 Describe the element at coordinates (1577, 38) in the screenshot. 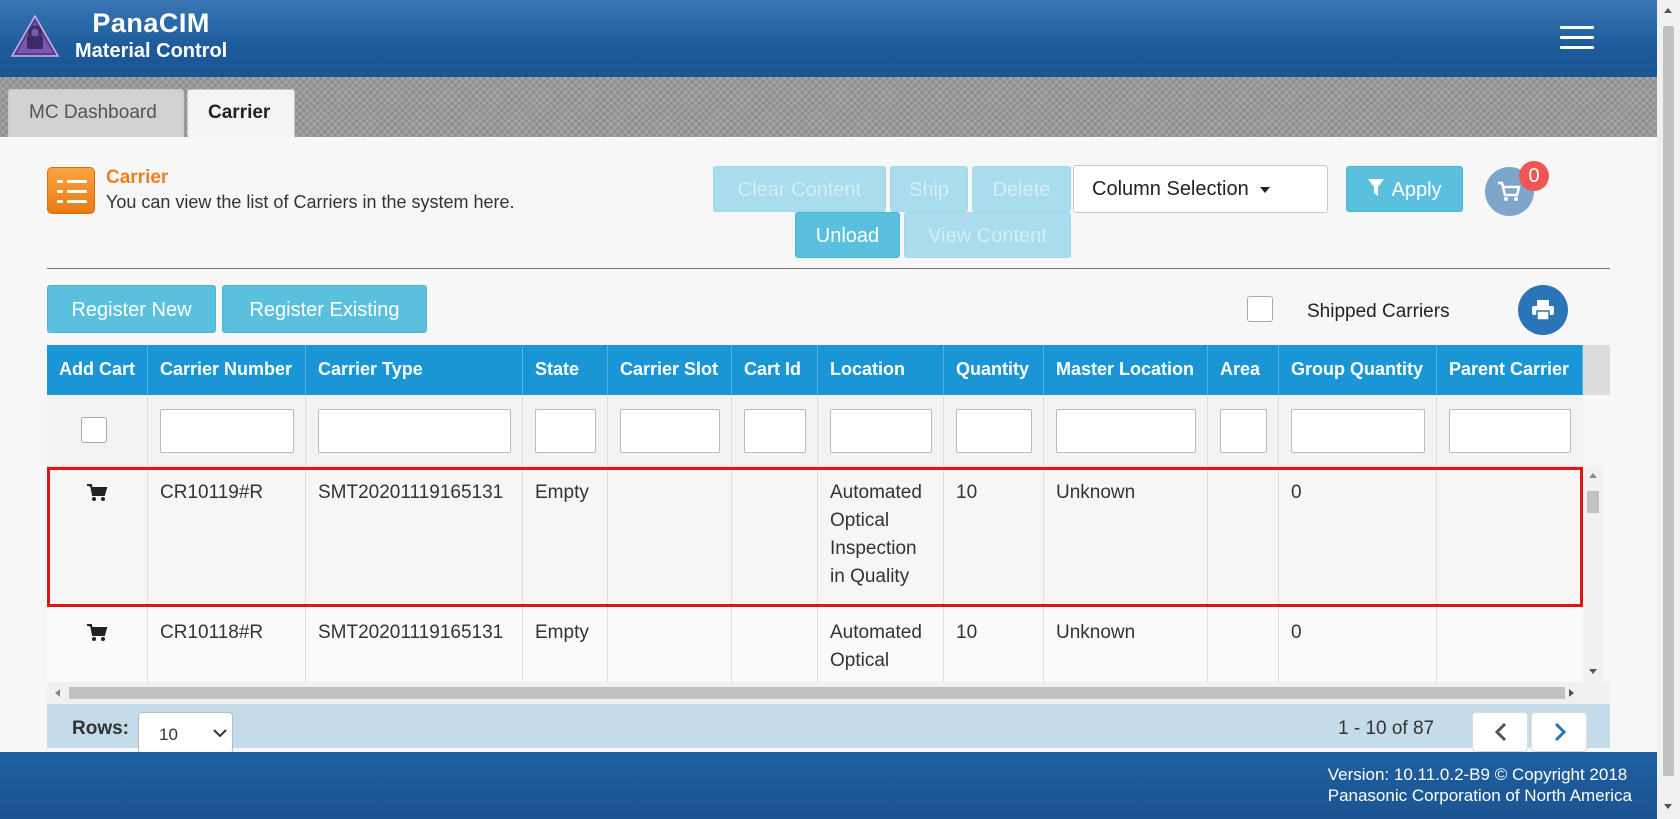

I see `hamburger-menu-icon` at that location.